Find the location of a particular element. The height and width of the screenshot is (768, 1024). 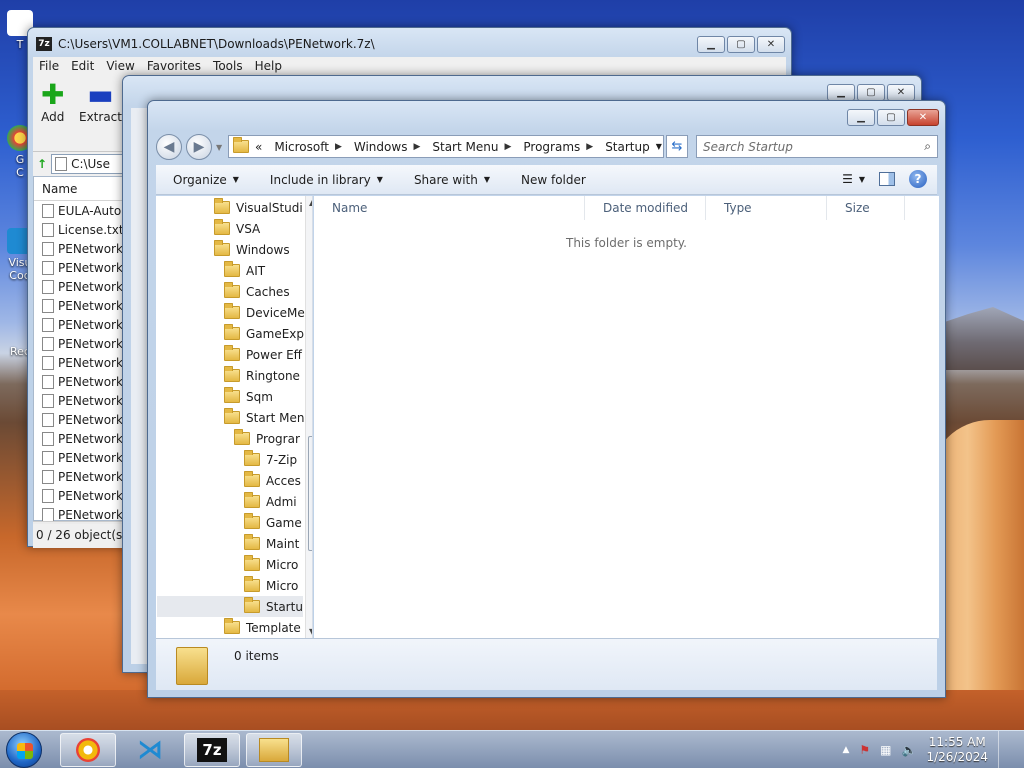

zip-file-row: PENetwork_i is located at coordinates (80, 419).